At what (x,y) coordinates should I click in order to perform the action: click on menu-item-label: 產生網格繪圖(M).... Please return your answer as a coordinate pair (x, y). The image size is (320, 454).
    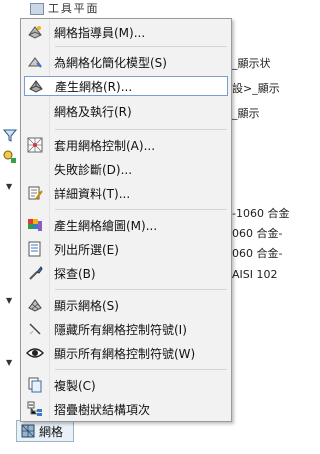
    Looking at the image, I should click on (106, 225).